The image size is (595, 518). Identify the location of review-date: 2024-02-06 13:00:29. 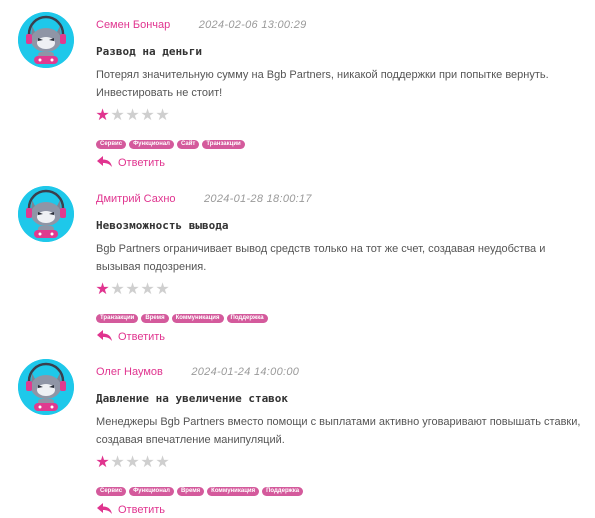
(252, 25).